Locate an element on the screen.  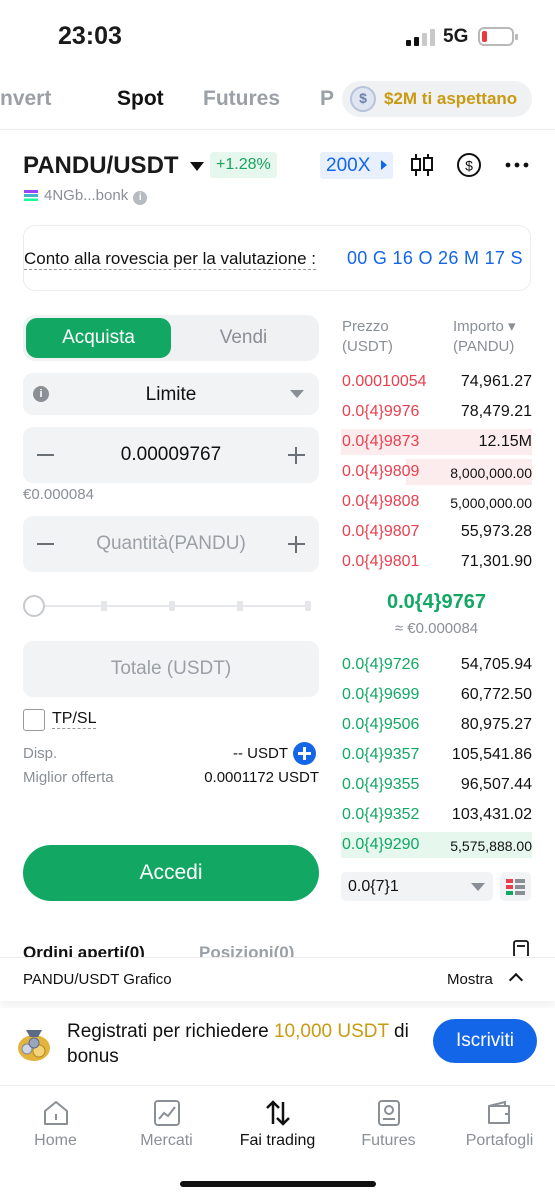
chart-toggle-label: Mostra is located at coordinates (470, 979).